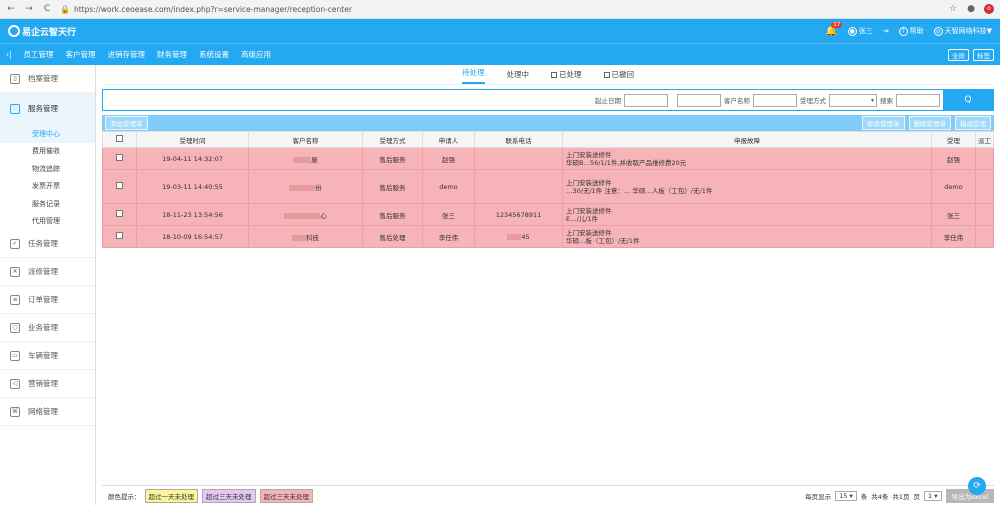 This screenshot has width=1000, height=525. Describe the element at coordinates (192, 186) in the screenshot. I see `cell-time: 19-03-11 14:40:55` at that location.